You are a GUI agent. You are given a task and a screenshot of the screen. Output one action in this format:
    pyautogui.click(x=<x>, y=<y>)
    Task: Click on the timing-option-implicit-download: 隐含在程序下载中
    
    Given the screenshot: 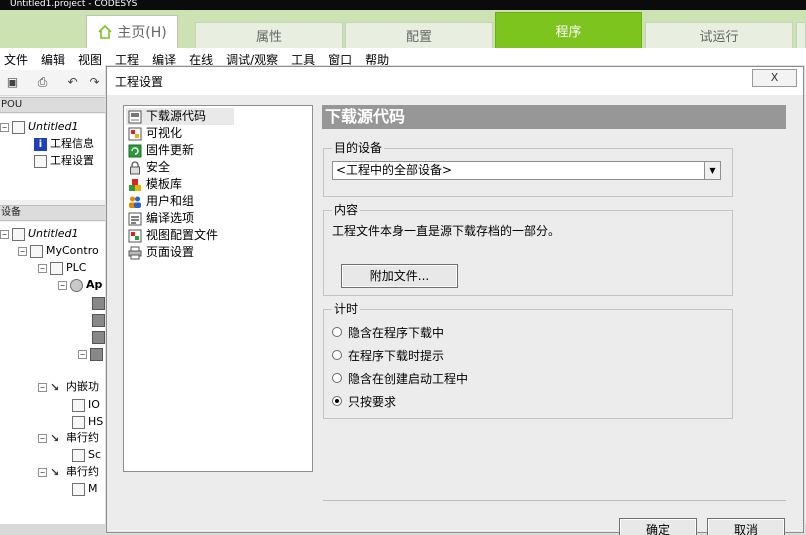 What is the action you would take?
    pyautogui.click(x=388, y=332)
    